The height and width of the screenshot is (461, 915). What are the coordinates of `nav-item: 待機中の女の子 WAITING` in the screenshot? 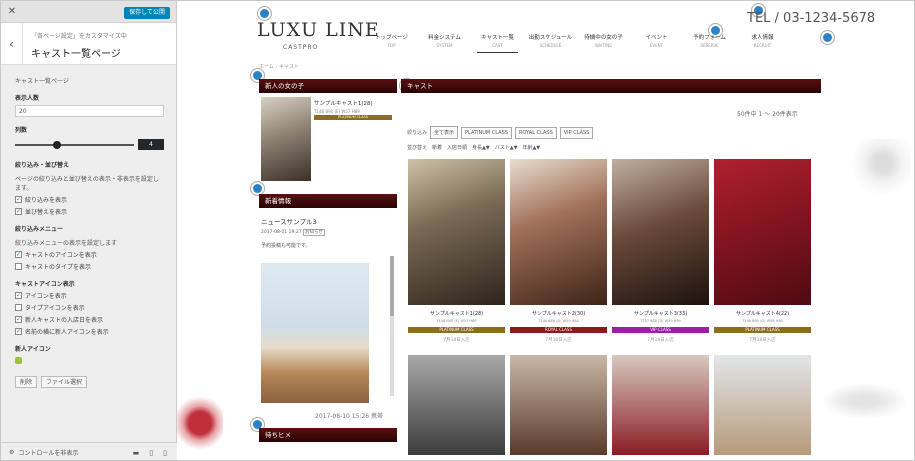 It's located at (603, 40).